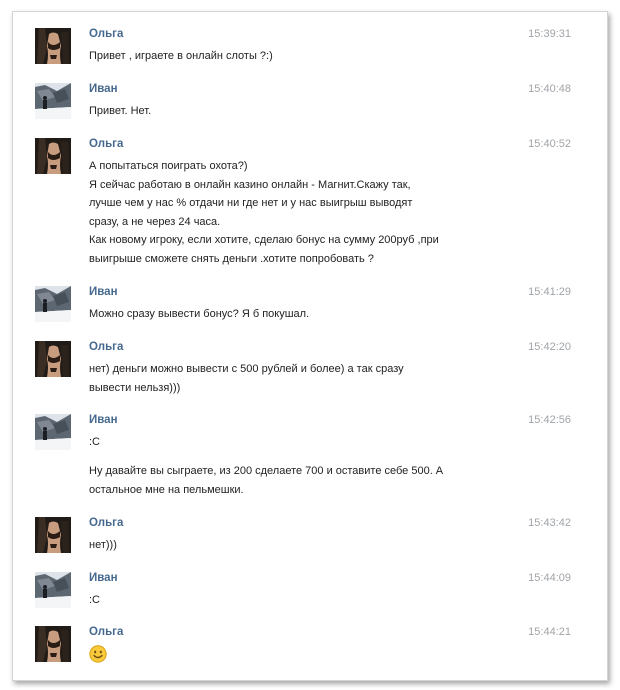 Image resolution: width=620 pixels, height=690 pixels. What do you see at coordinates (549, 89) in the screenshot?
I see `message-time: 15:40:48` at bounding box center [549, 89].